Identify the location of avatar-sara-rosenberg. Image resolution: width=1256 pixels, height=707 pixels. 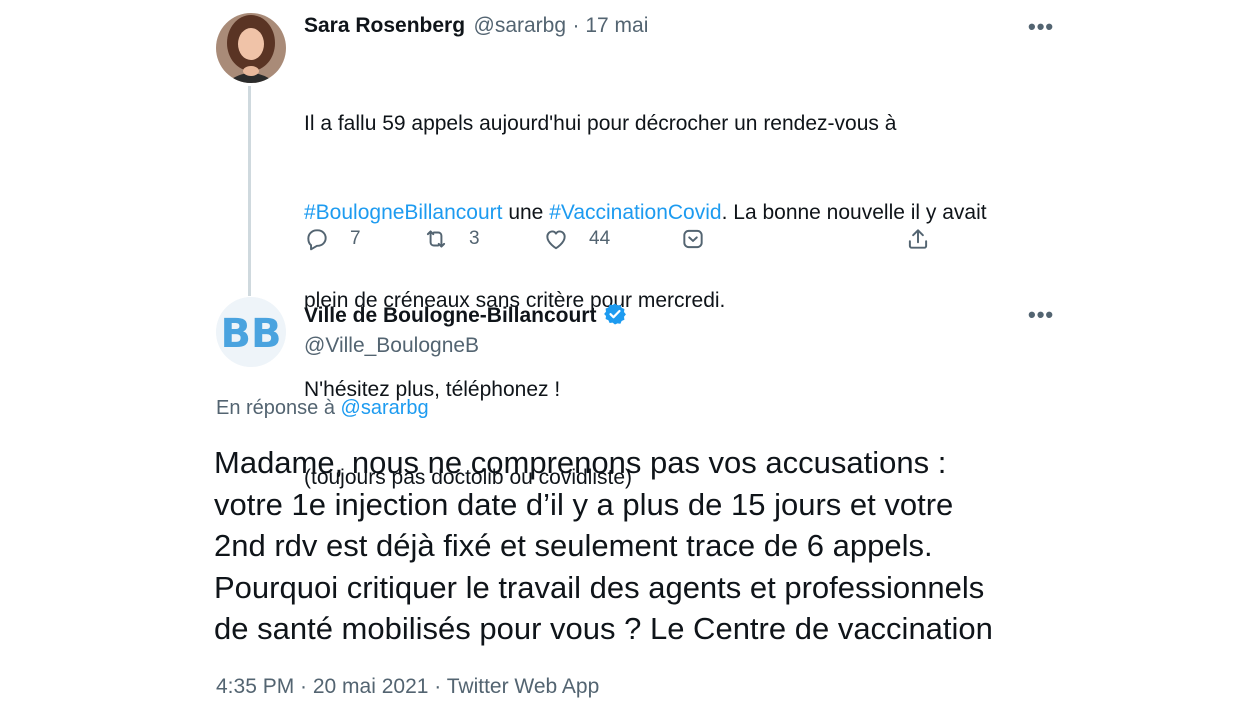
(251, 48).